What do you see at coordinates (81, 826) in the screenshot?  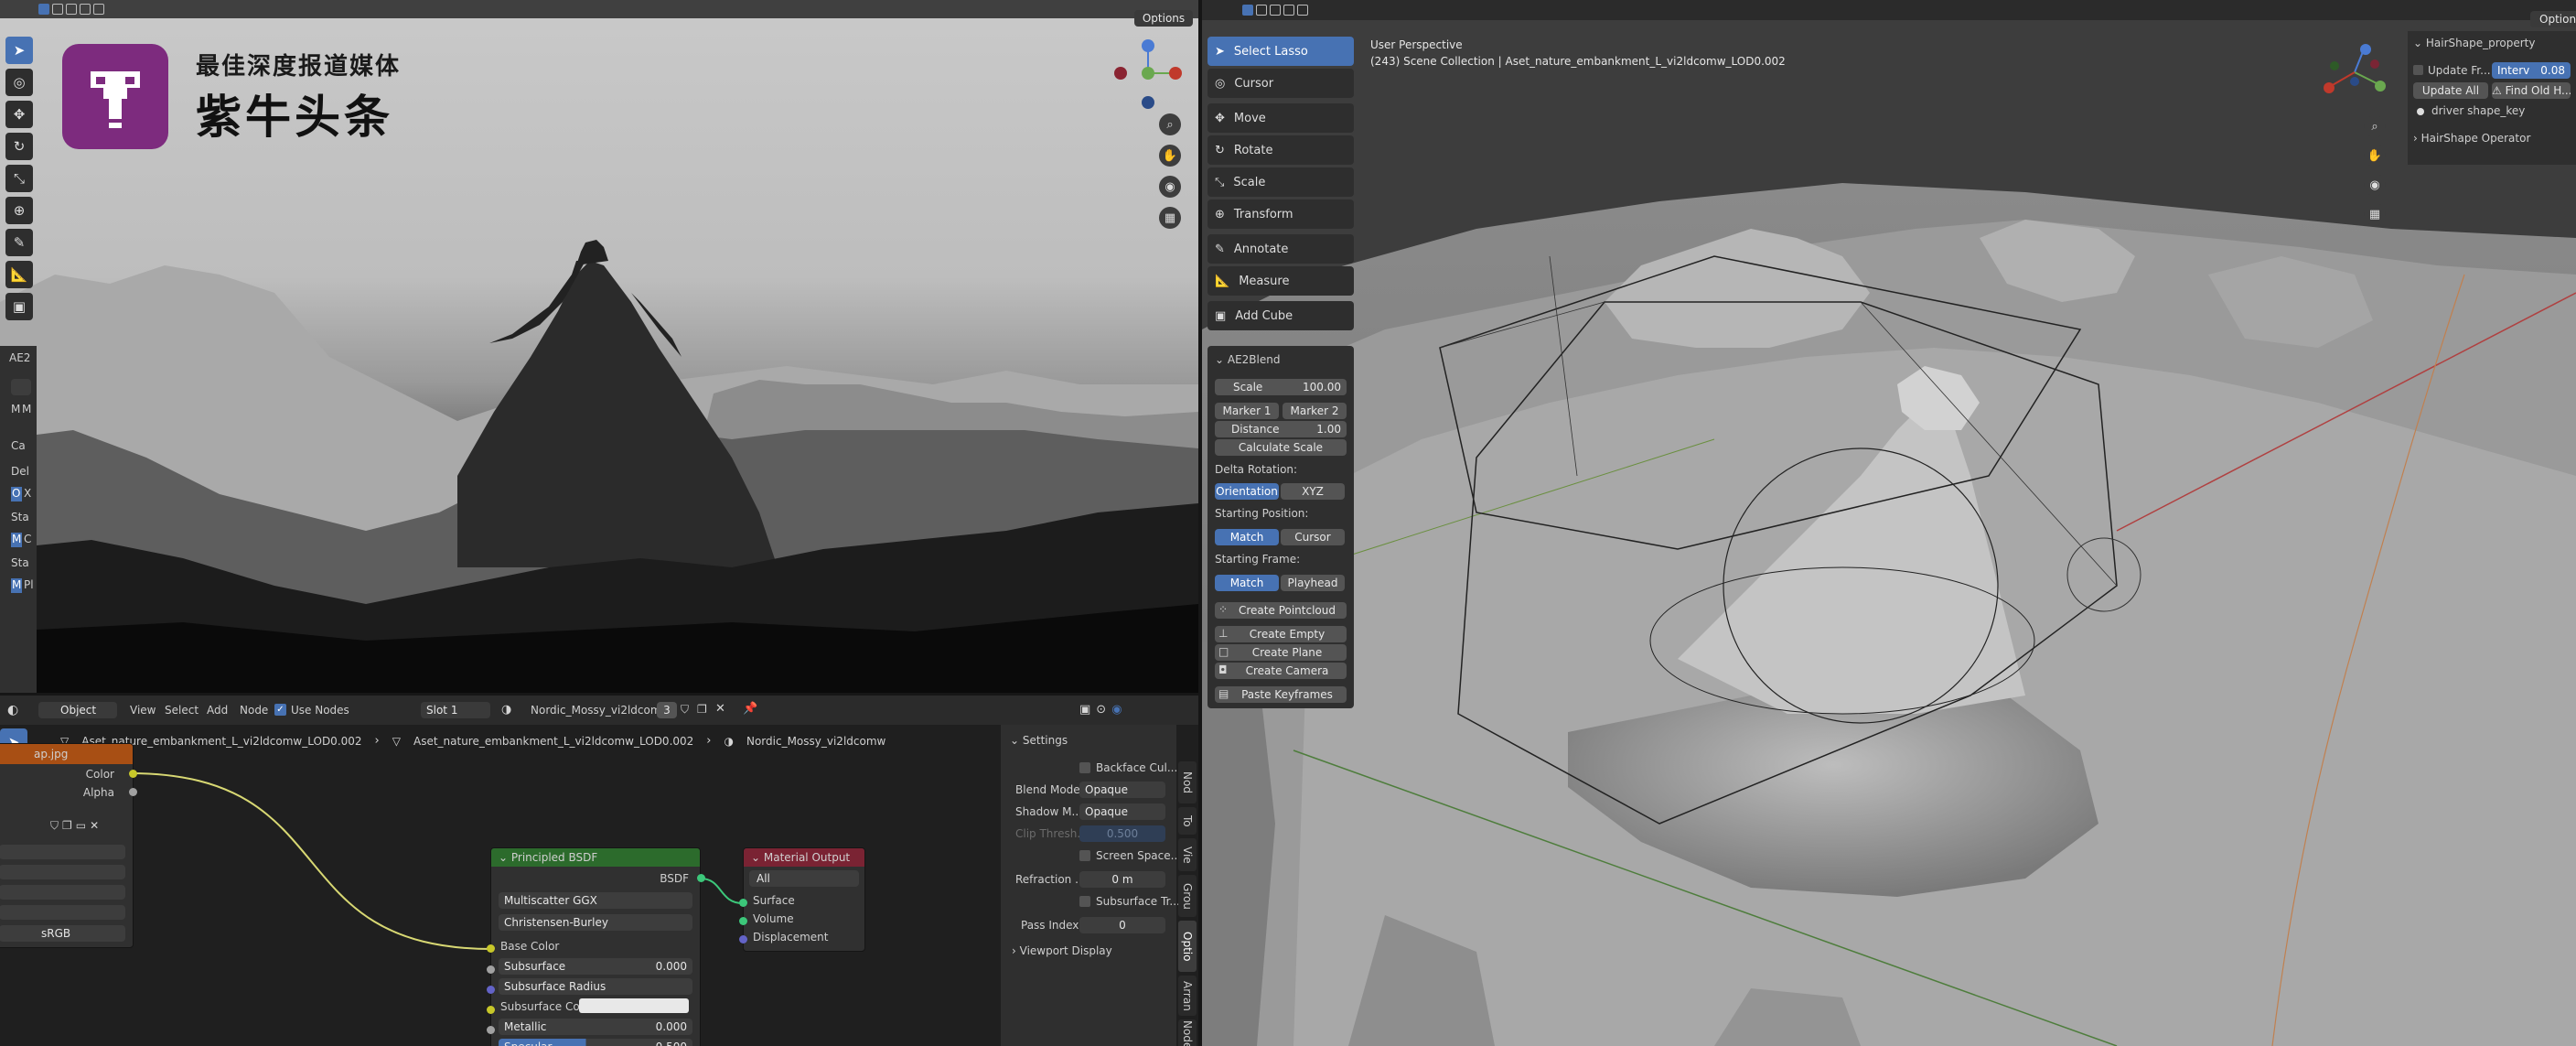 I see `folder-icon: ▭` at bounding box center [81, 826].